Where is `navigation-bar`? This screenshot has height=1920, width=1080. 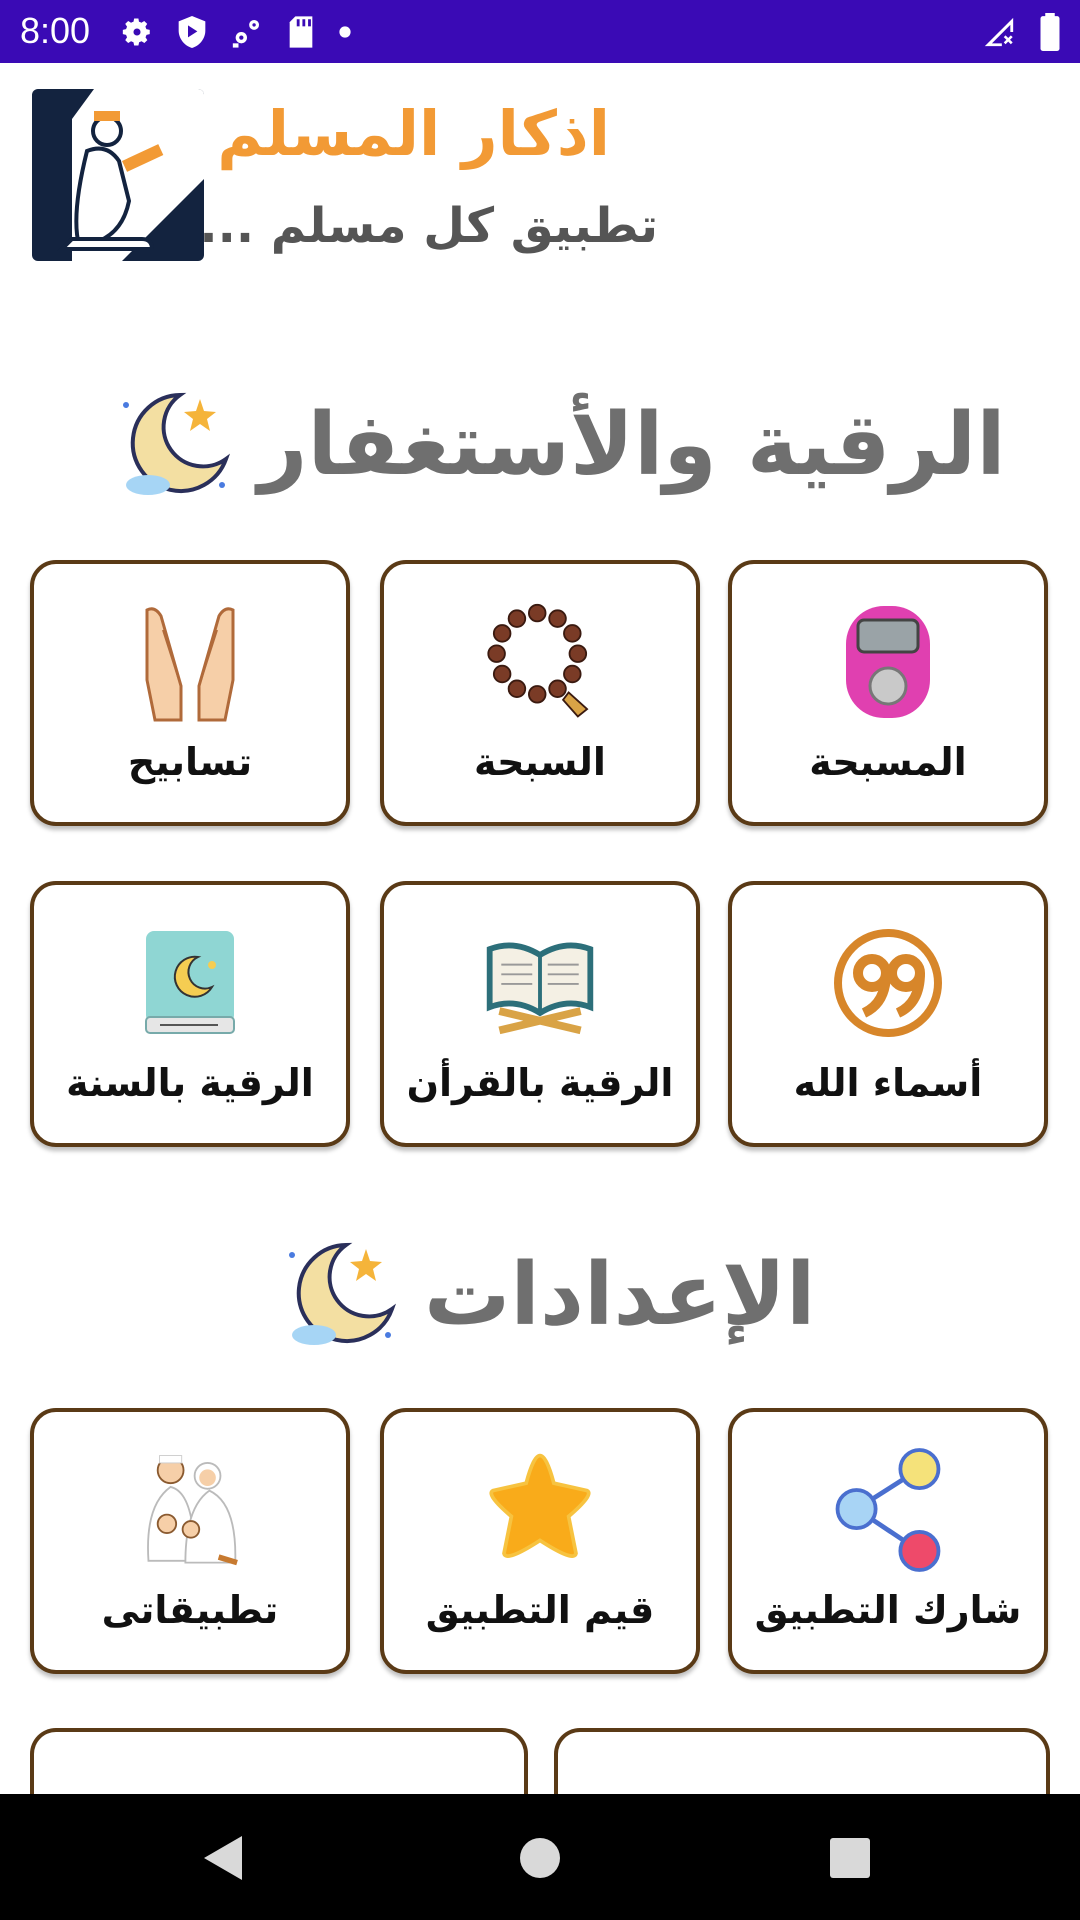 navigation-bar is located at coordinates (540, 1857).